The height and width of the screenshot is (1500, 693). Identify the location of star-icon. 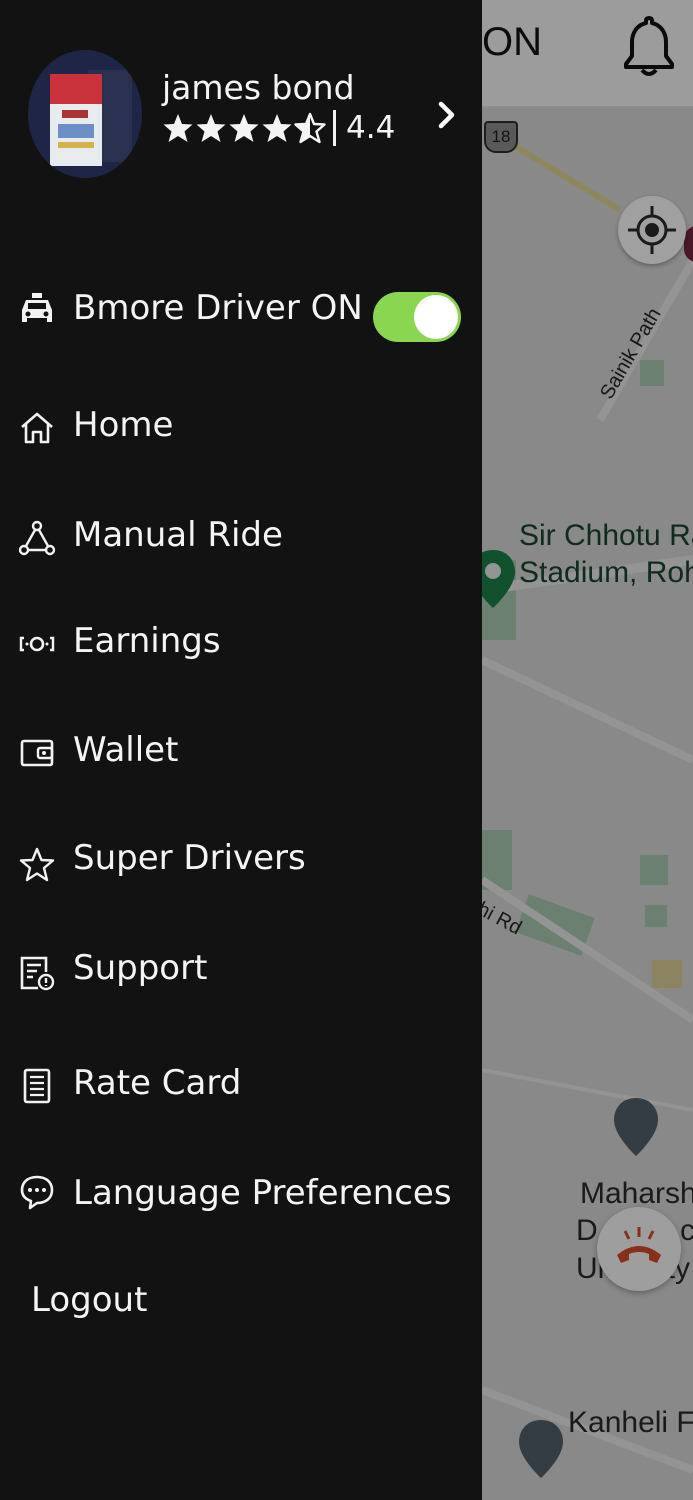
(37, 864).